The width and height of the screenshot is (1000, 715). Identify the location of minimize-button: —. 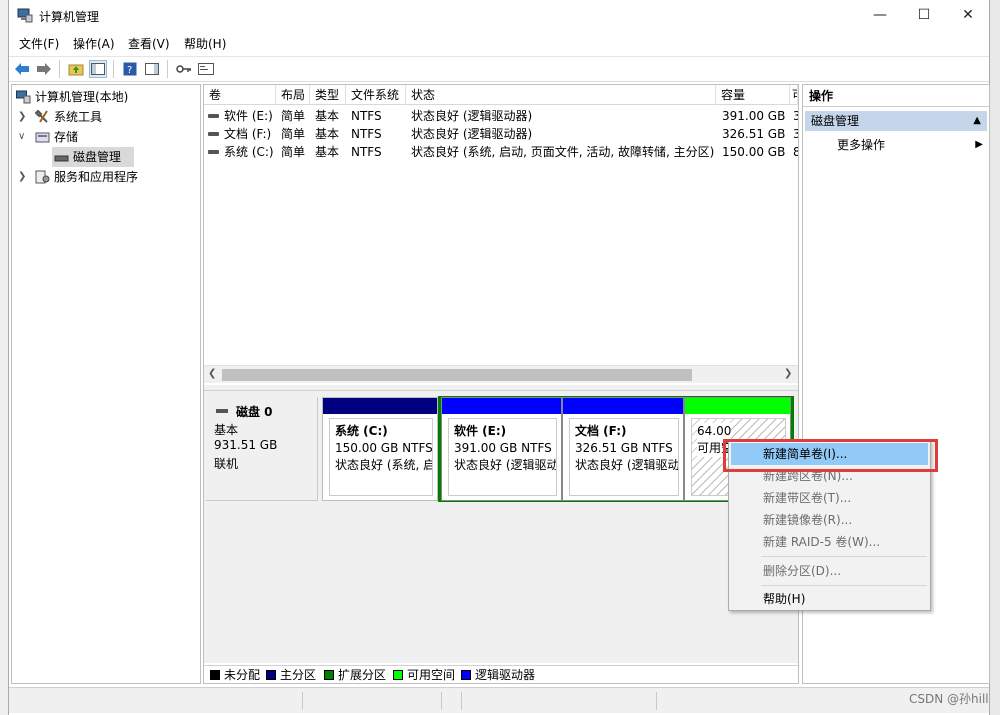
(880, 15).